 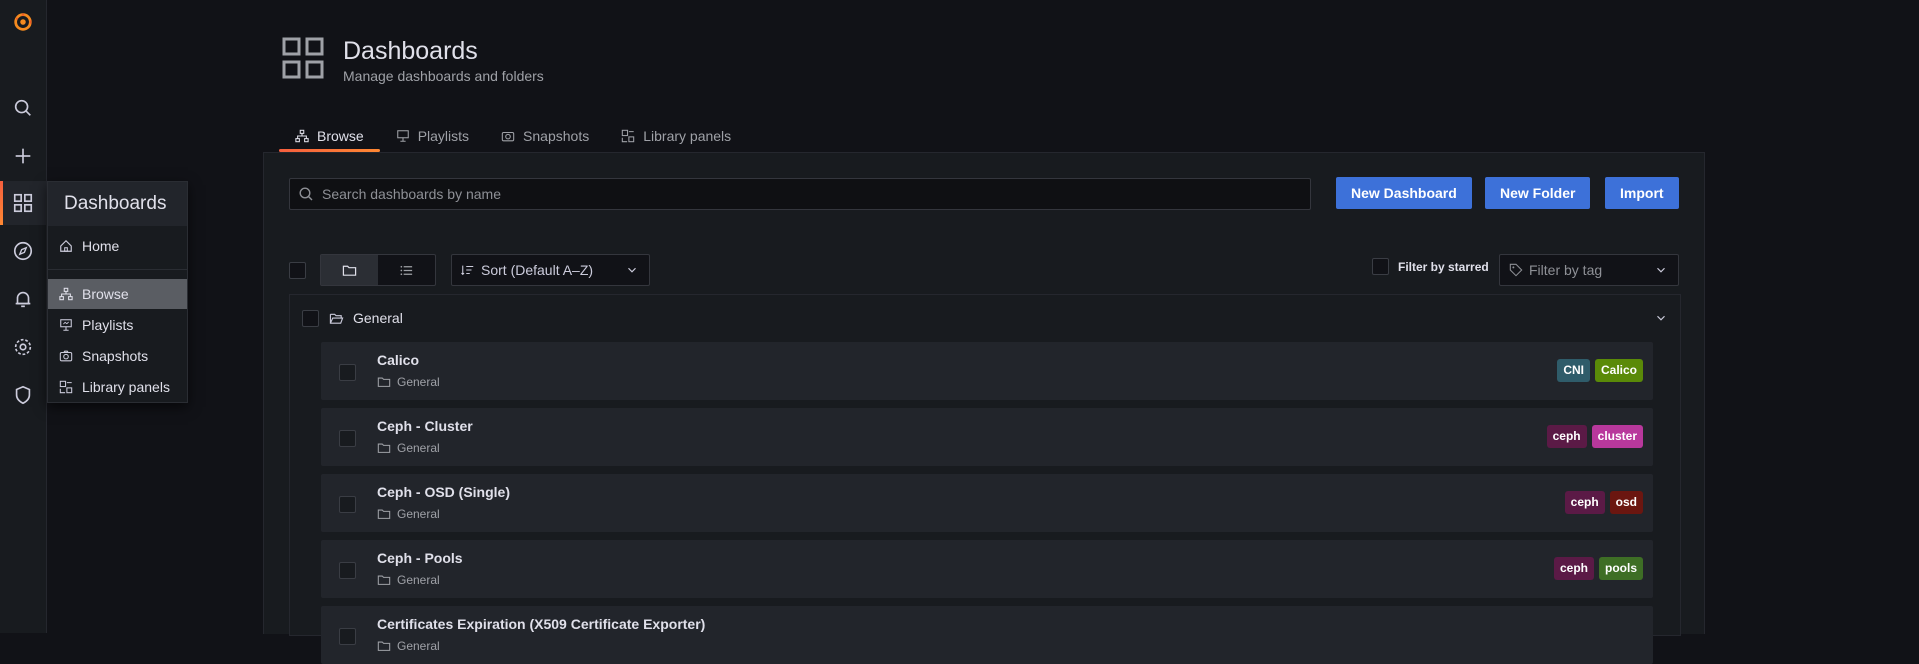 I want to click on nav-configuration, so click(x=23, y=347).